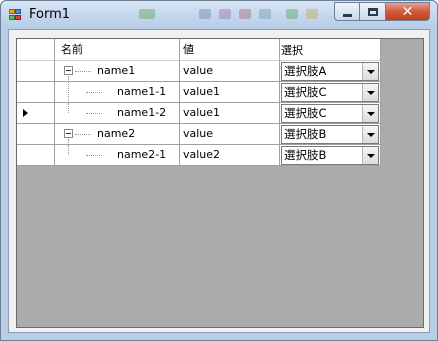 The image size is (438, 341). What do you see at coordinates (36, 50) in the screenshot?
I see `row-header-corner` at bounding box center [36, 50].